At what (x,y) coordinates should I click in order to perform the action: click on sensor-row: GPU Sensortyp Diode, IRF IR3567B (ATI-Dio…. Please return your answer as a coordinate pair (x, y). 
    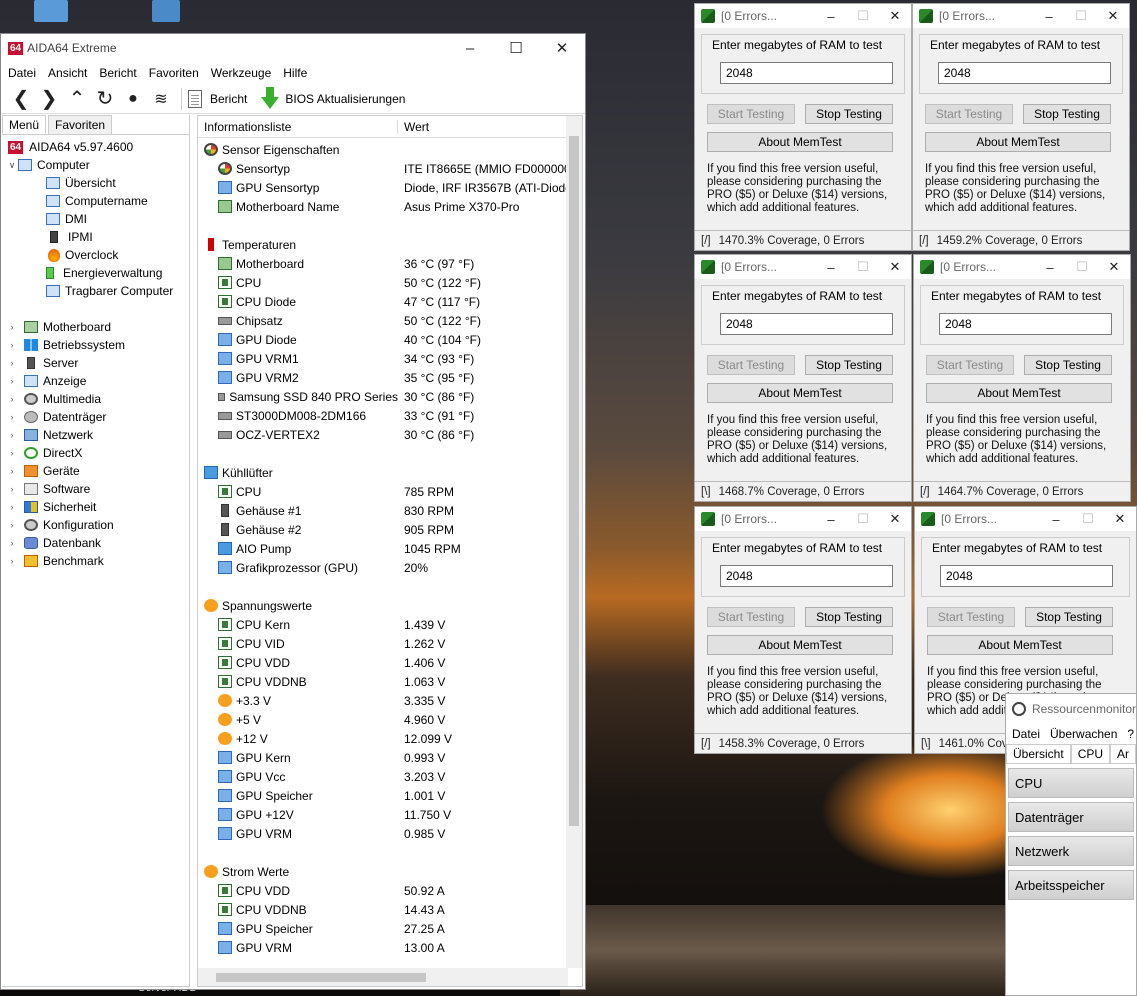
    Looking at the image, I should click on (390, 187).